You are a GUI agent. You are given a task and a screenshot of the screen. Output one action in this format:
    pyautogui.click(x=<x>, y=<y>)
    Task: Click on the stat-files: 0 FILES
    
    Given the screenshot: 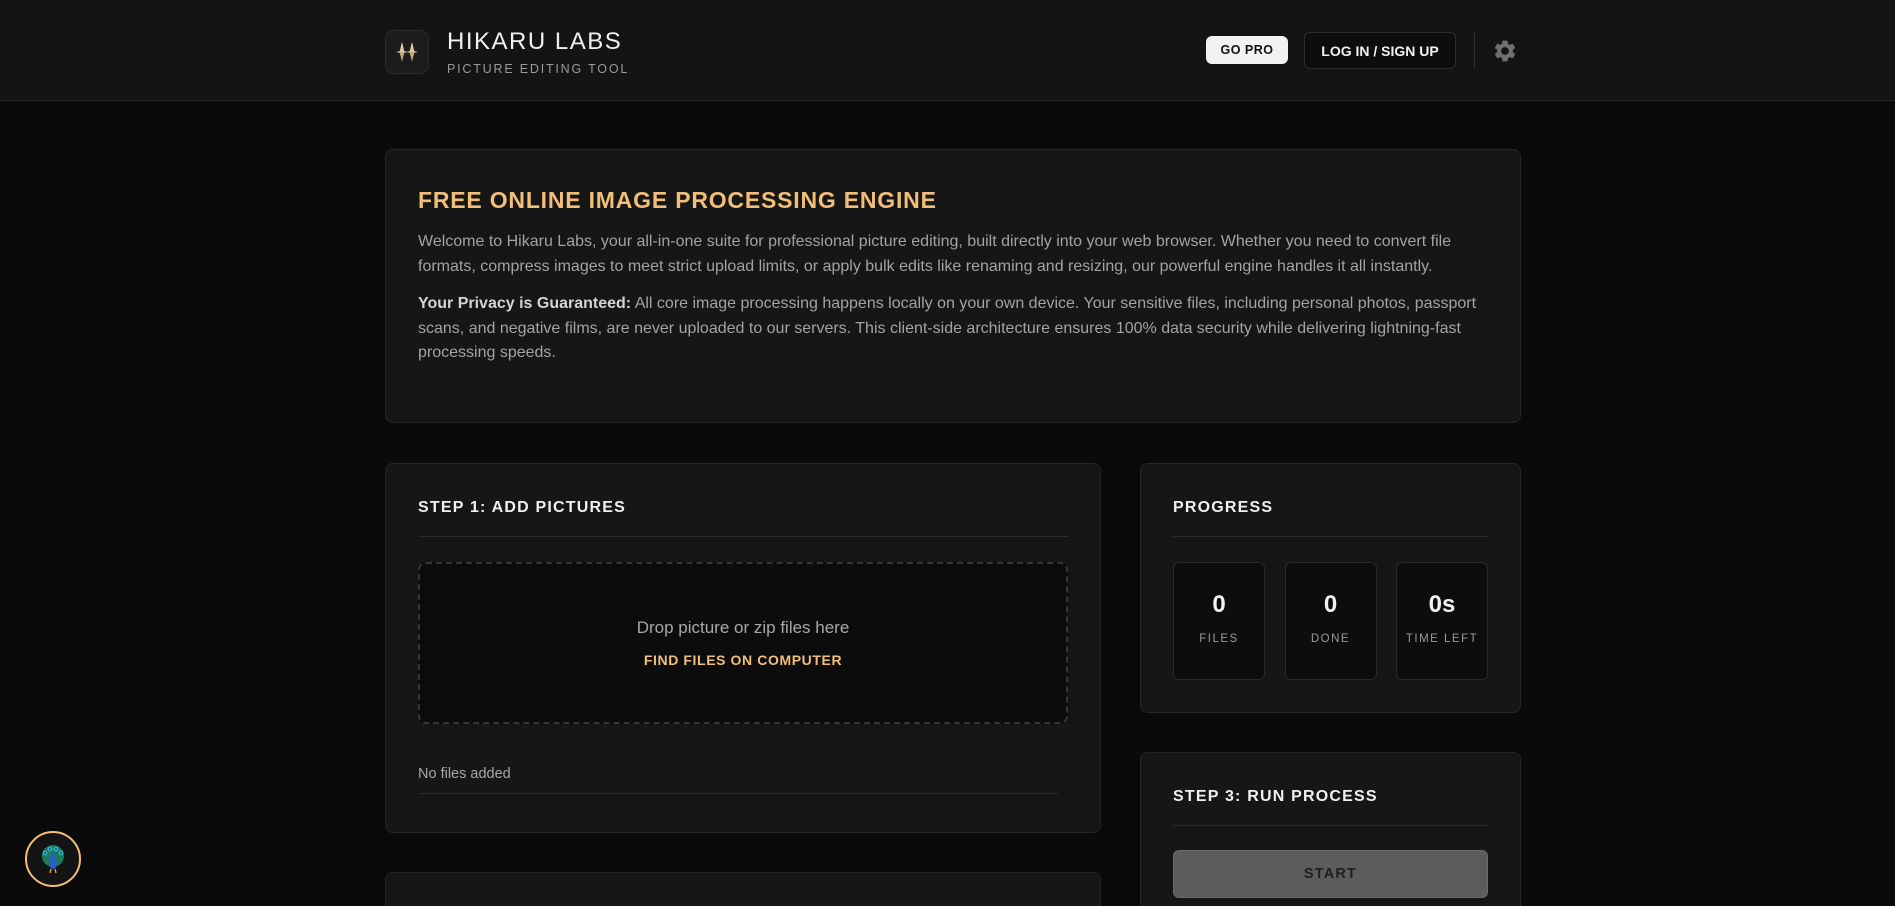 What is the action you would take?
    pyautogui.click(x=1219, y=621)
    